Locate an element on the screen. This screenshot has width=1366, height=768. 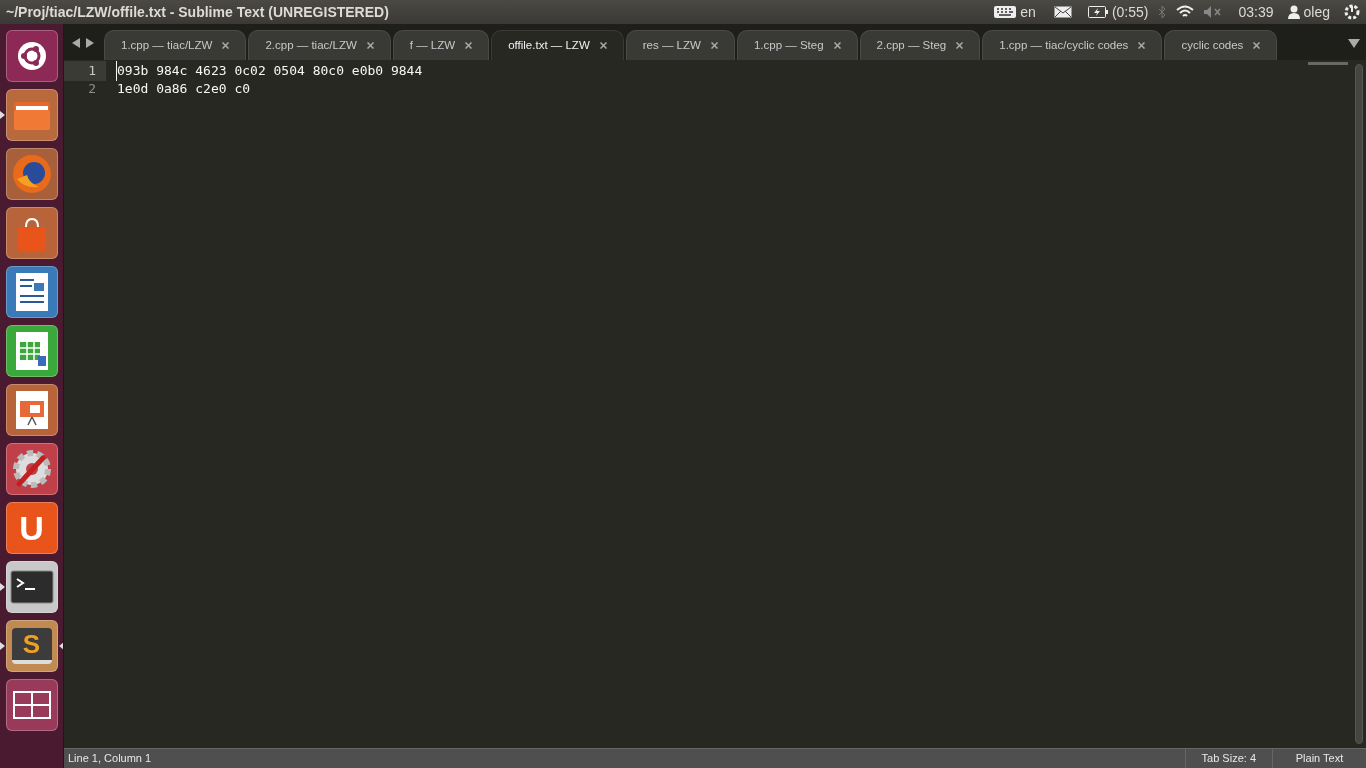
launcher-item: S is located at coordinates (31, 645).